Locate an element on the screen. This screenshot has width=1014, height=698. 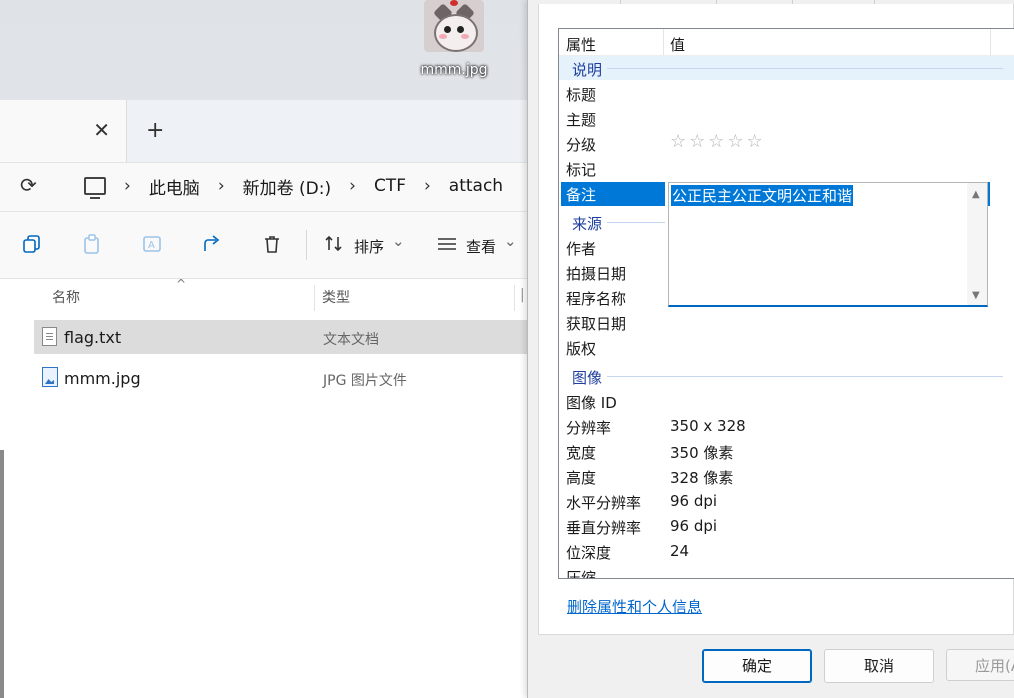
cancel-button: 取消 is located at coordinates (879, 666).